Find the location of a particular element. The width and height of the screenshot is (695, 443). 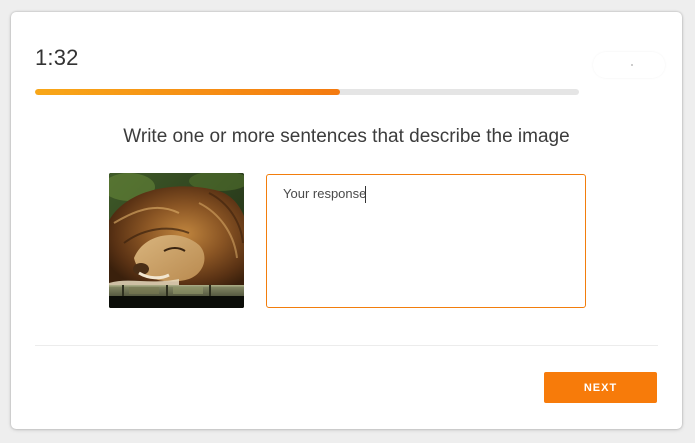

progress-fill is located at coordinates (187, 92).